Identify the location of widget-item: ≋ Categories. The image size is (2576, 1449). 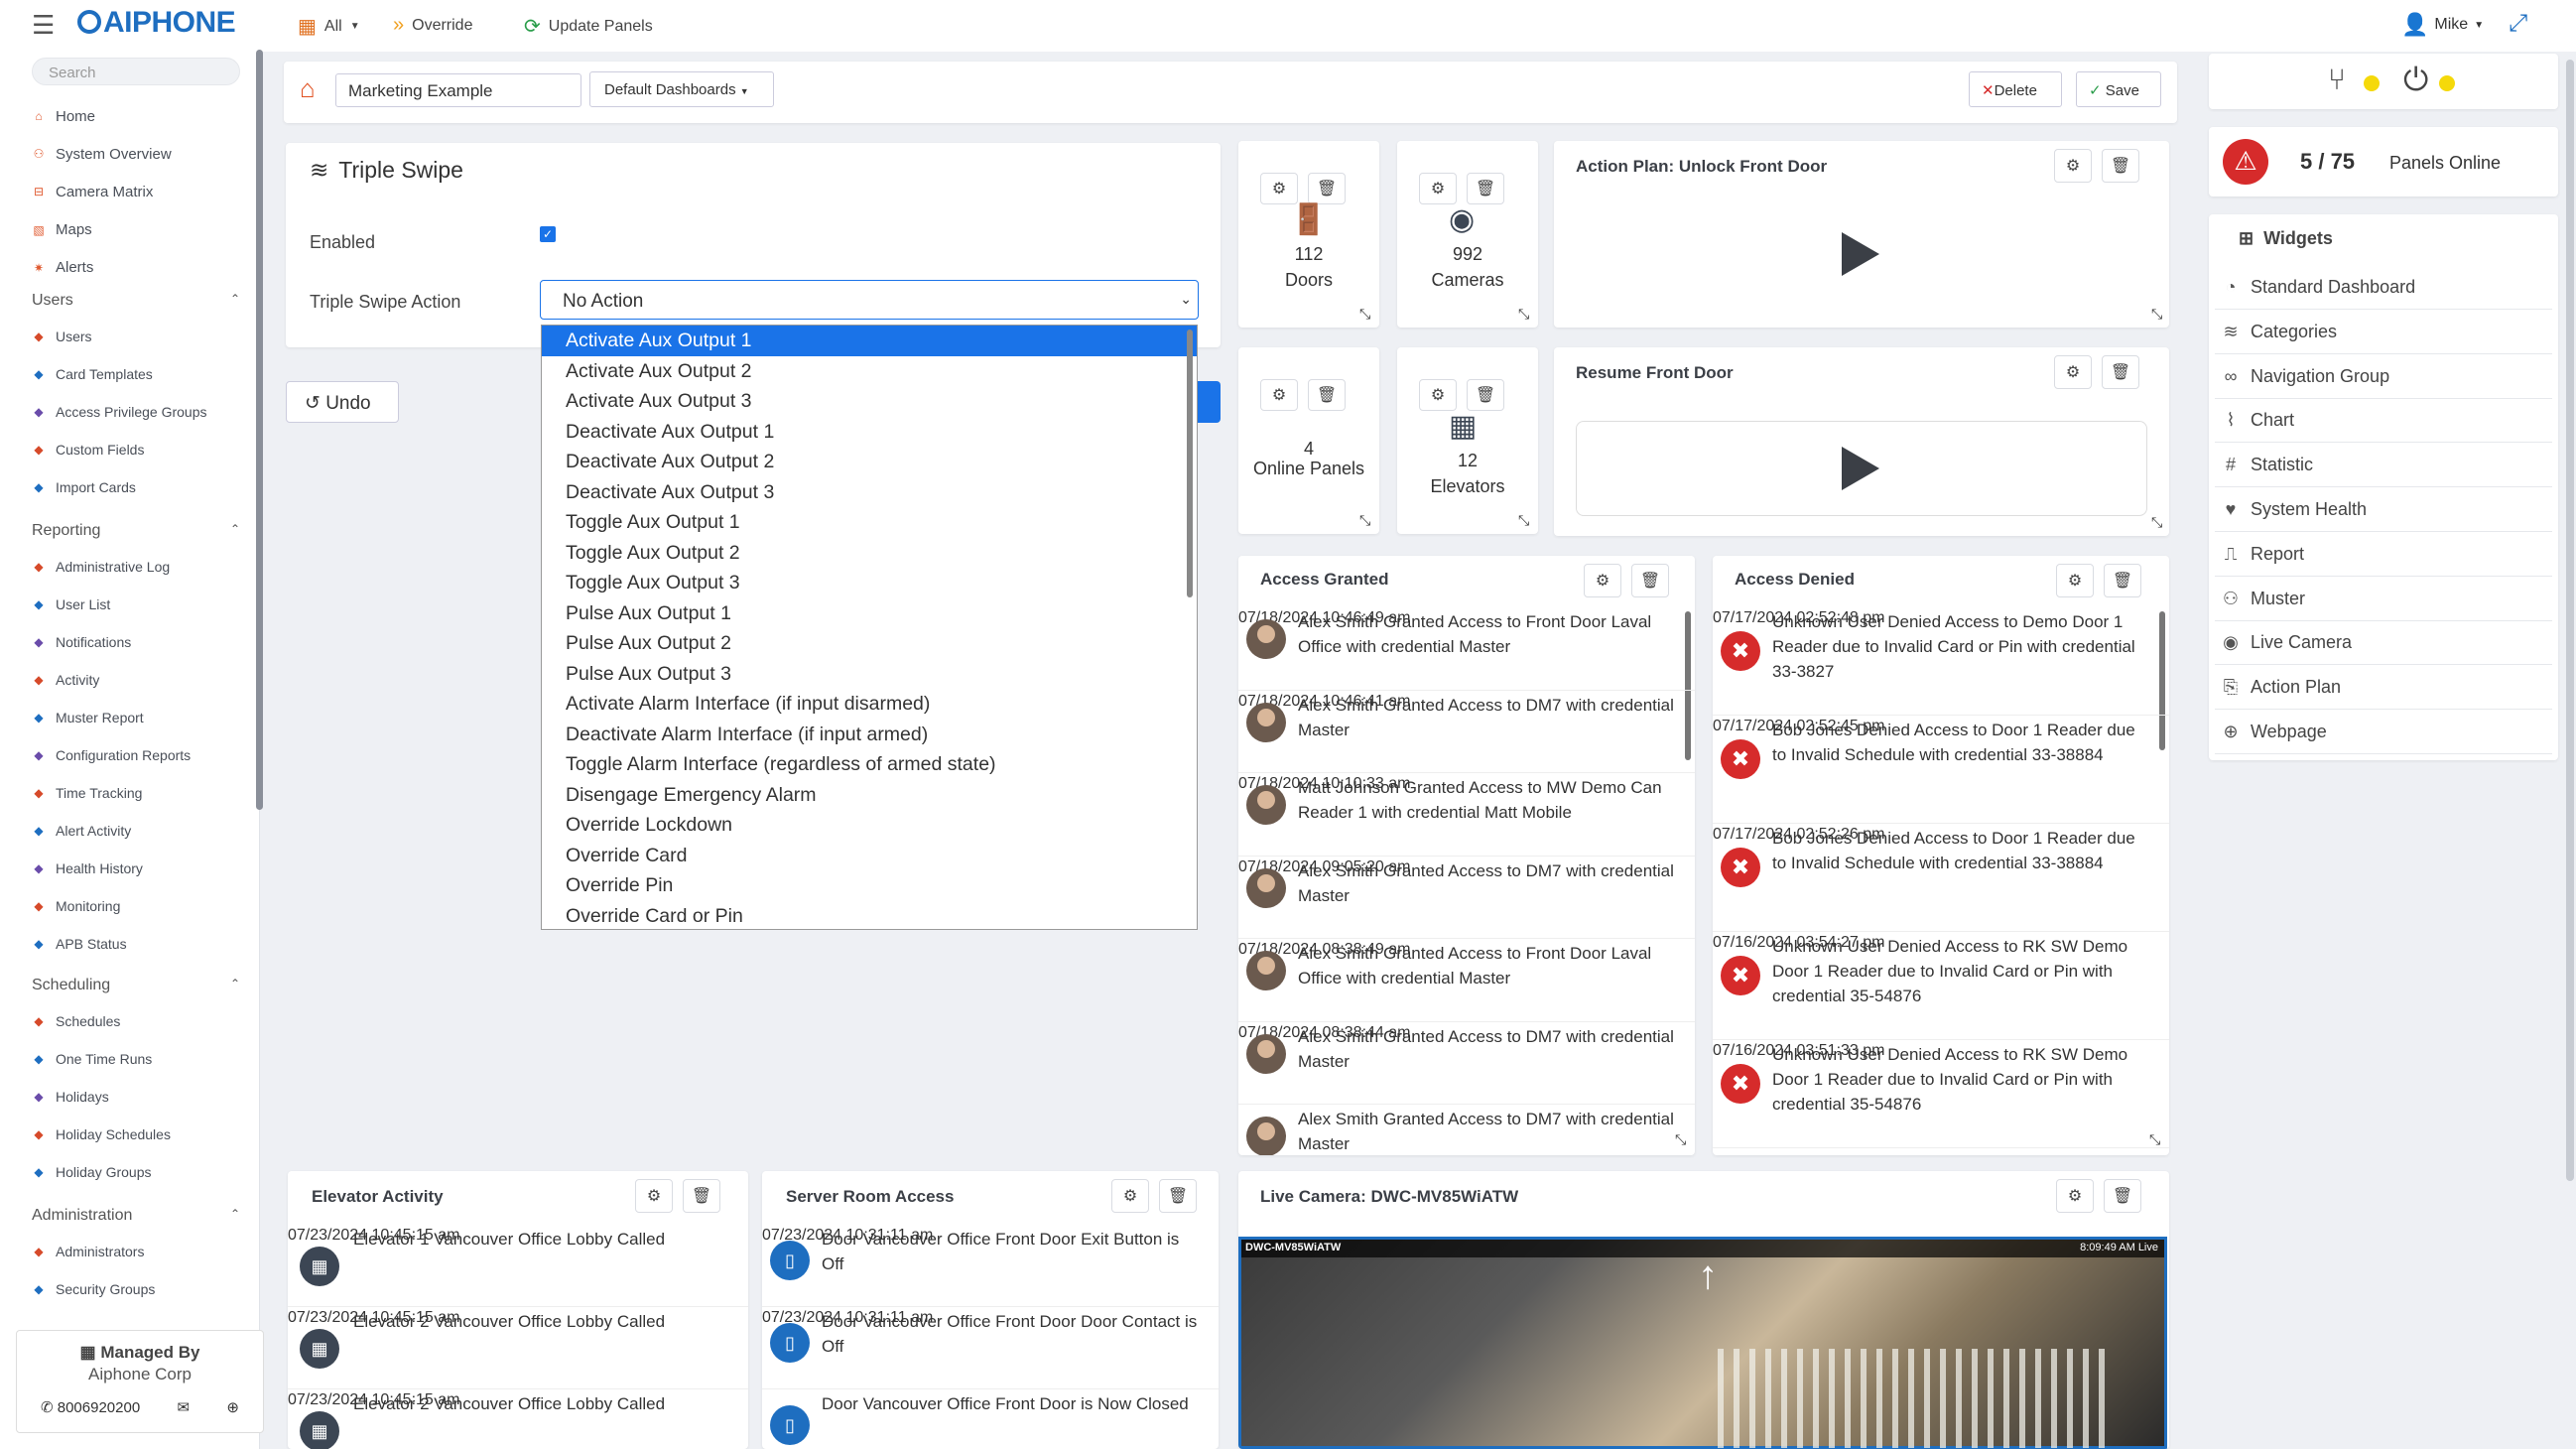
(2384, 332).